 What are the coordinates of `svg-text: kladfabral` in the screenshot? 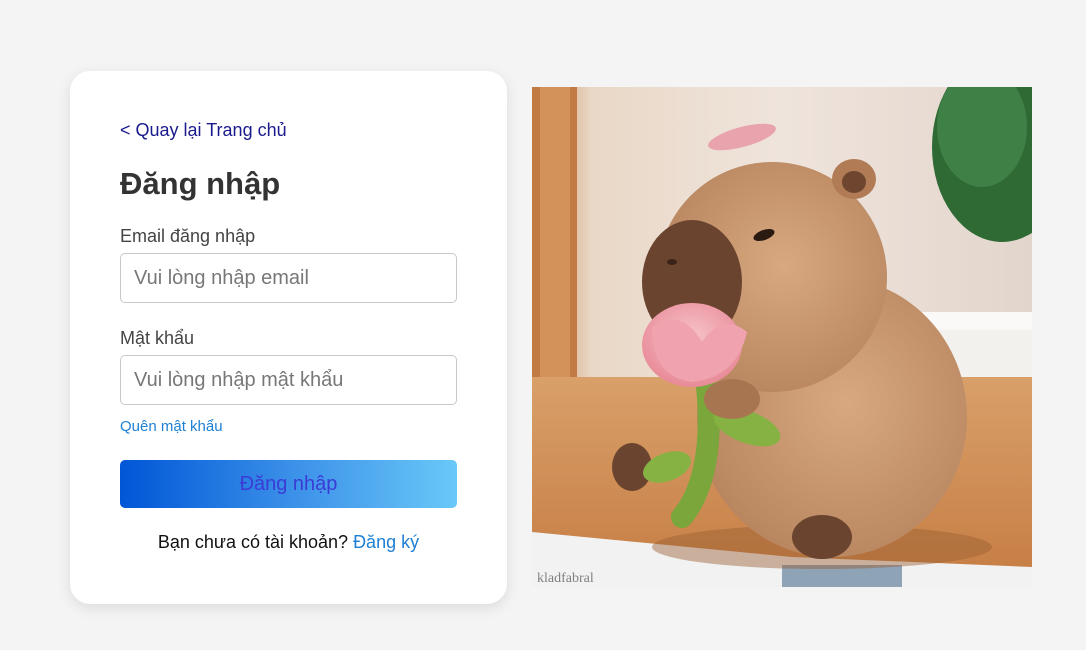 It's located at (565, 578).